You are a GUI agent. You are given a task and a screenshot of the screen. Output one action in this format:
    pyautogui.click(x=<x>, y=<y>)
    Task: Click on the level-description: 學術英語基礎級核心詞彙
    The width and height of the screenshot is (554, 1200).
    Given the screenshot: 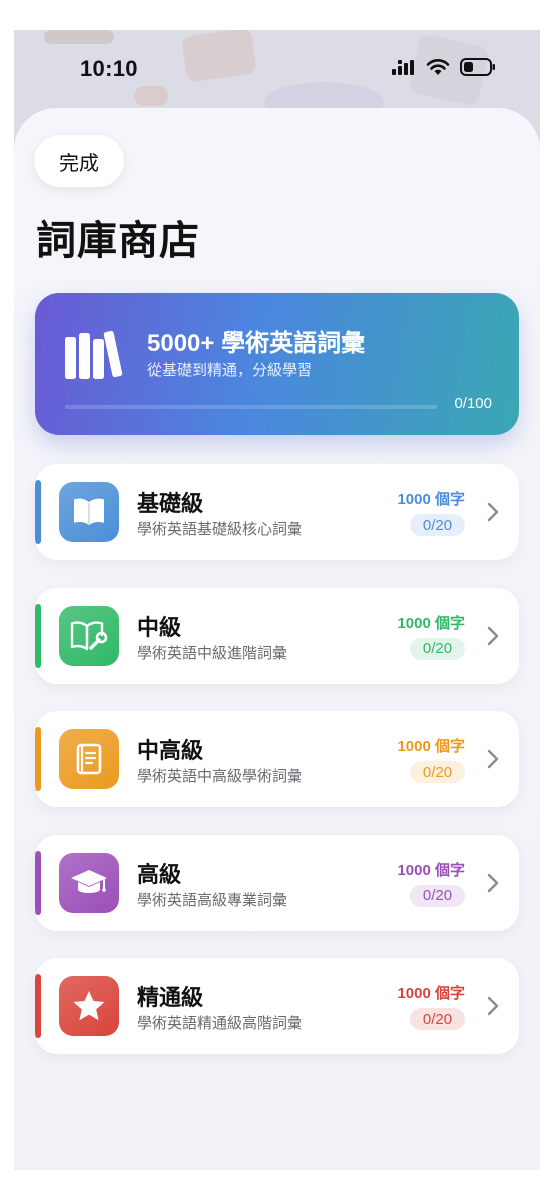 What is the action you would take?
    pyautogui.click(x=220, y=529)
    